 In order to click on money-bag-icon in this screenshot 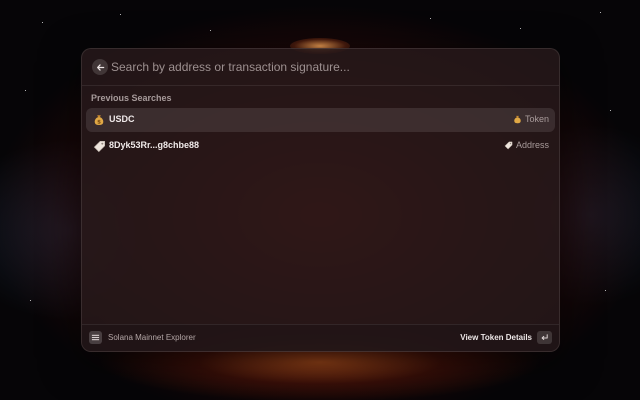, I will do `click(517, 119)`.